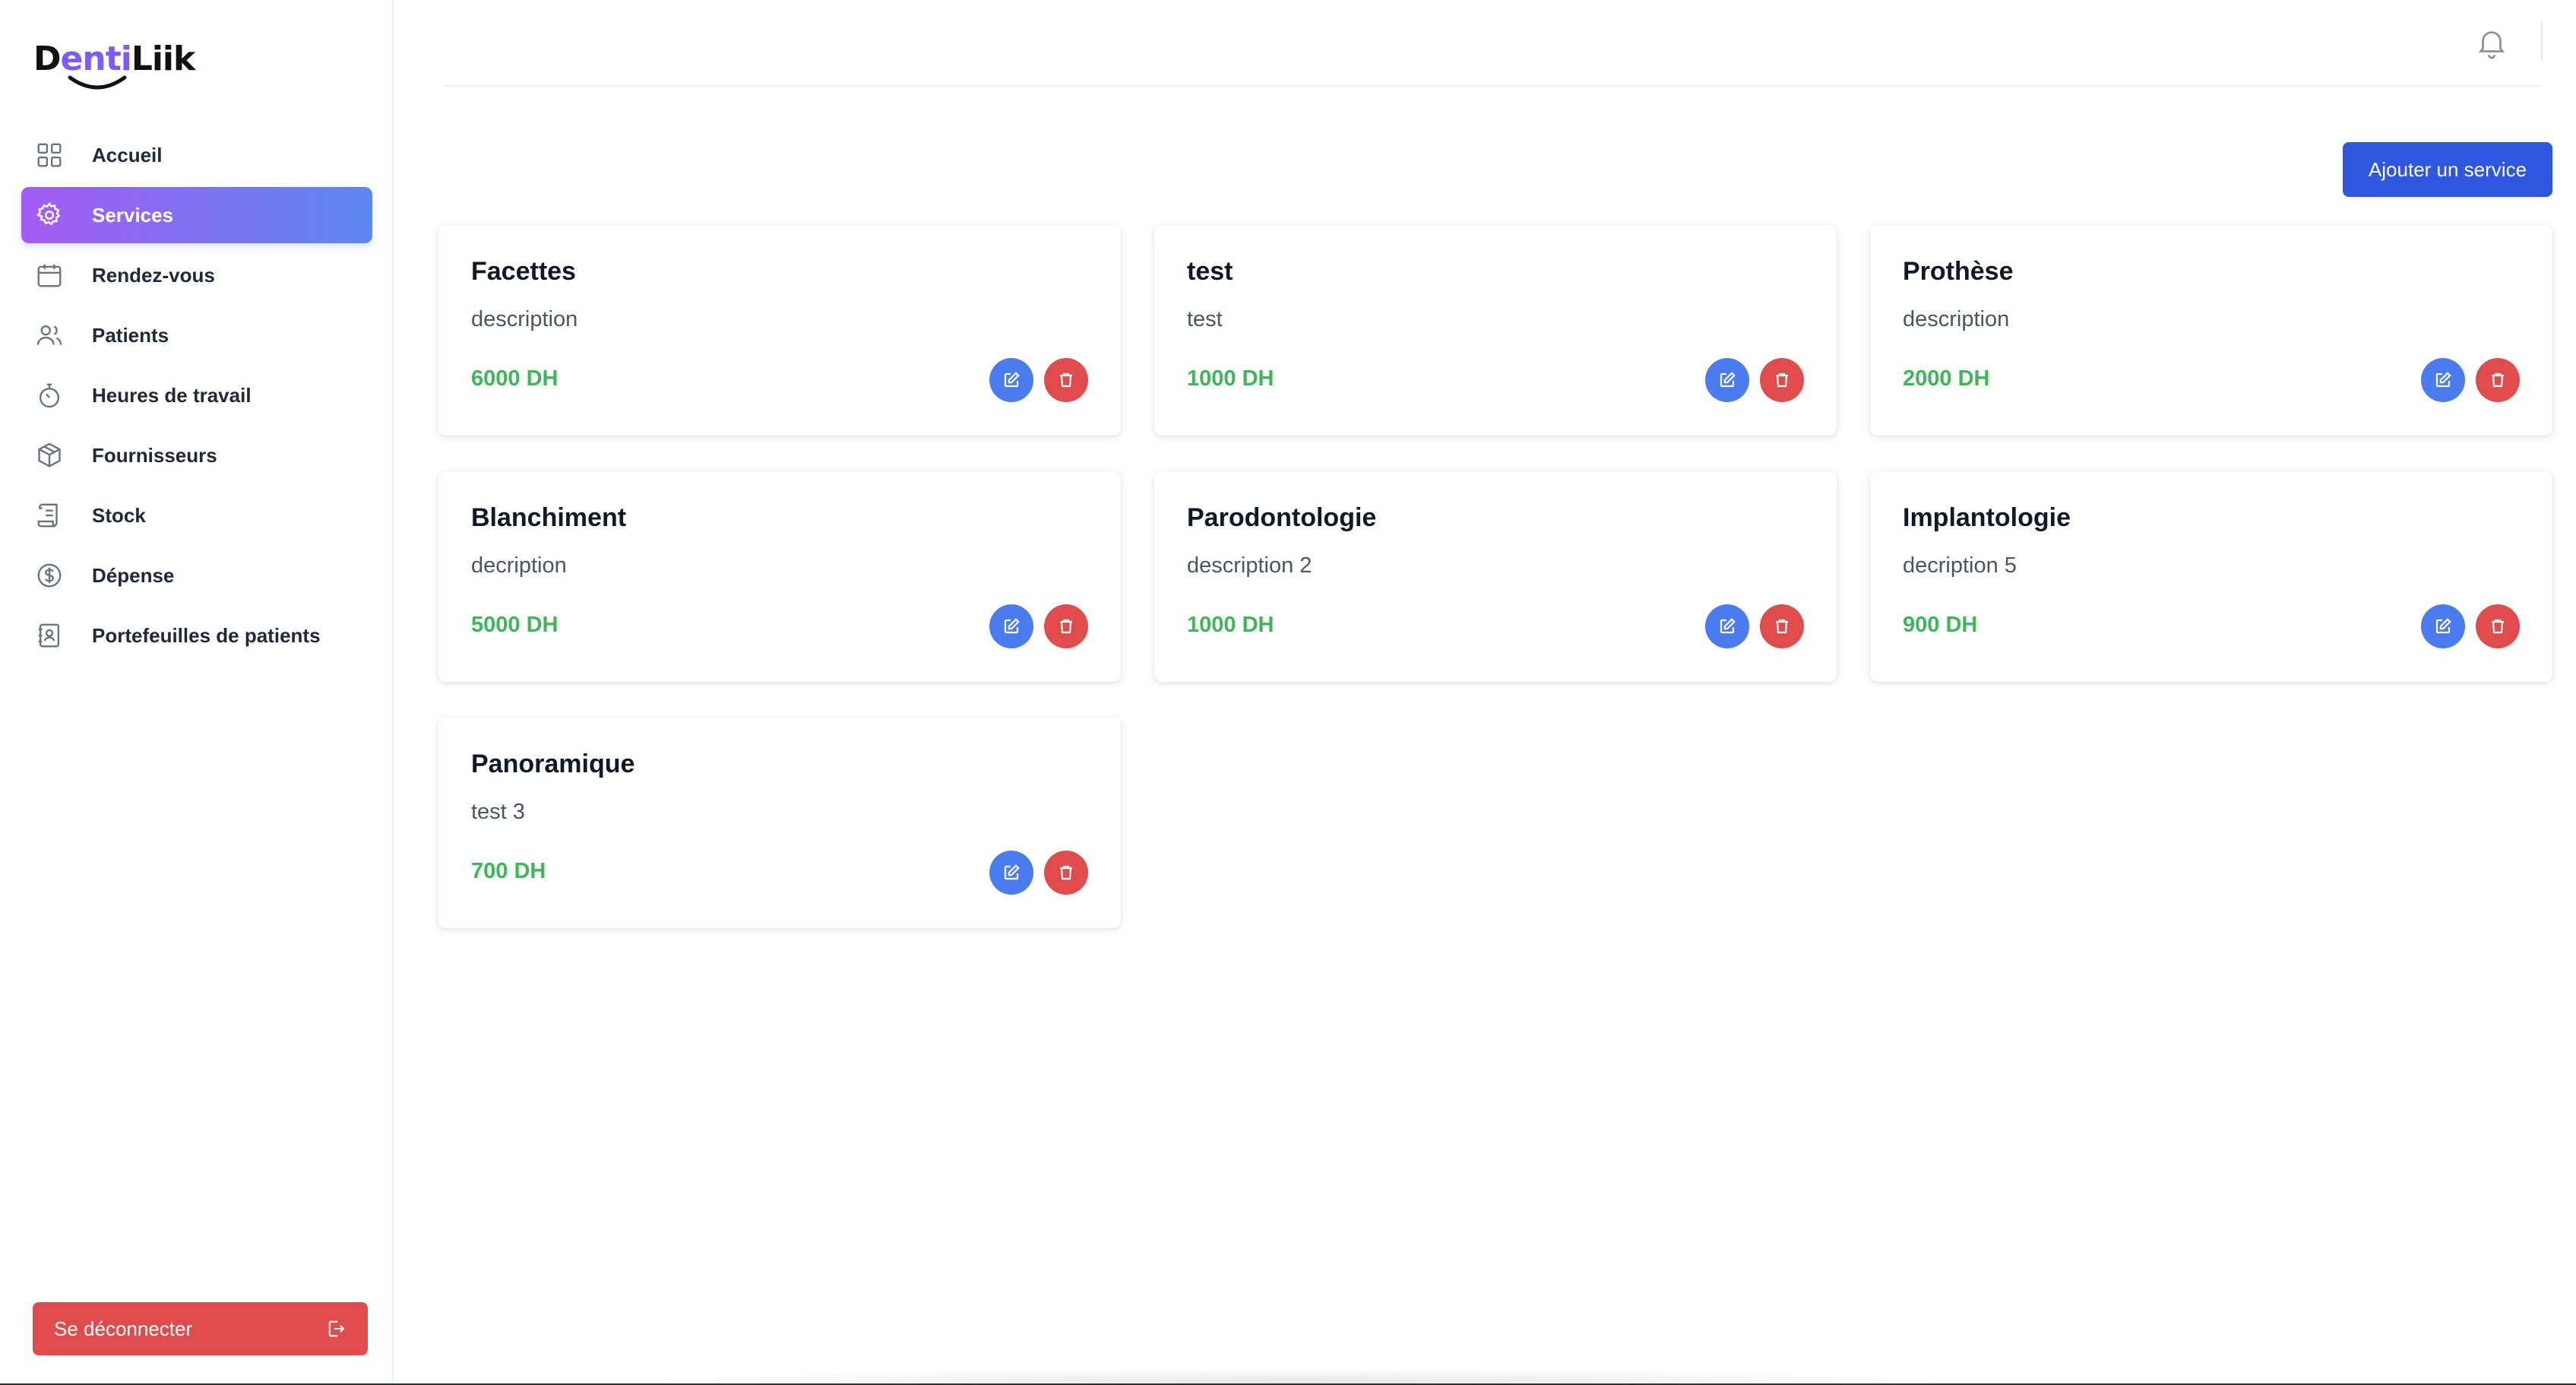  I want to click on service-title: Parodontologie, so click(1282, 517).